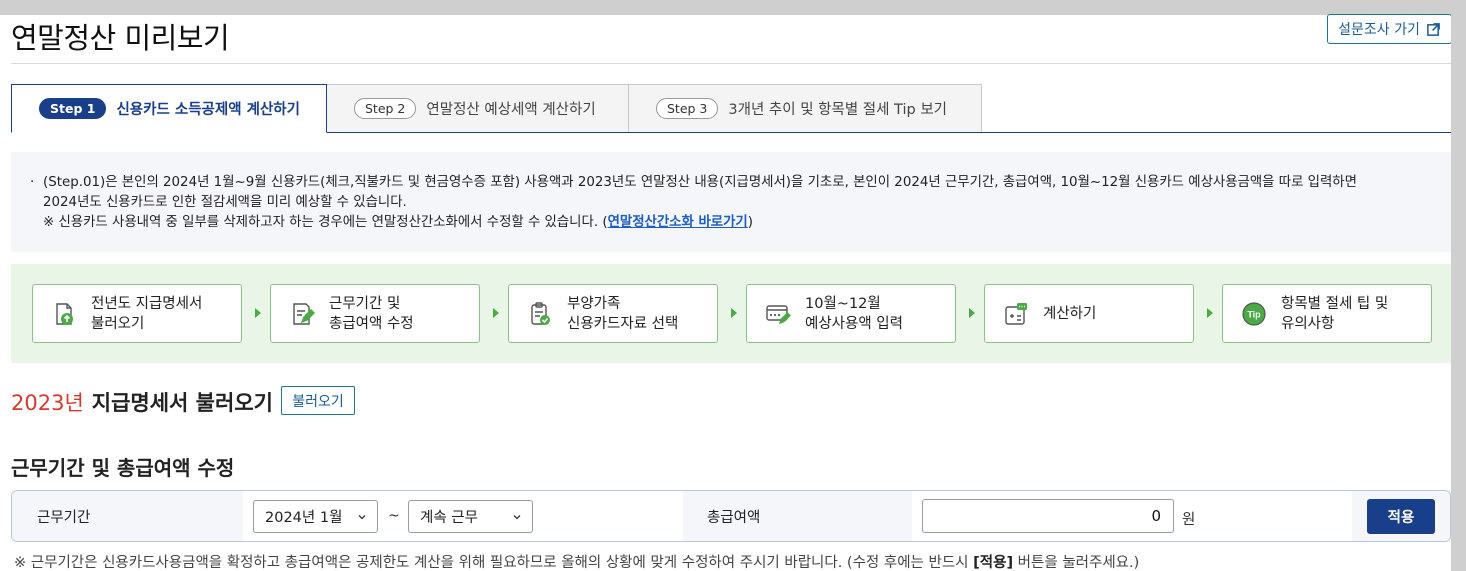  What do you see at coordinates (837, 110) in the screenshot?
I see `tab-label: 3개년 추이 및 항목별 절세 Tip 보기` at bounding box center [837, 110].